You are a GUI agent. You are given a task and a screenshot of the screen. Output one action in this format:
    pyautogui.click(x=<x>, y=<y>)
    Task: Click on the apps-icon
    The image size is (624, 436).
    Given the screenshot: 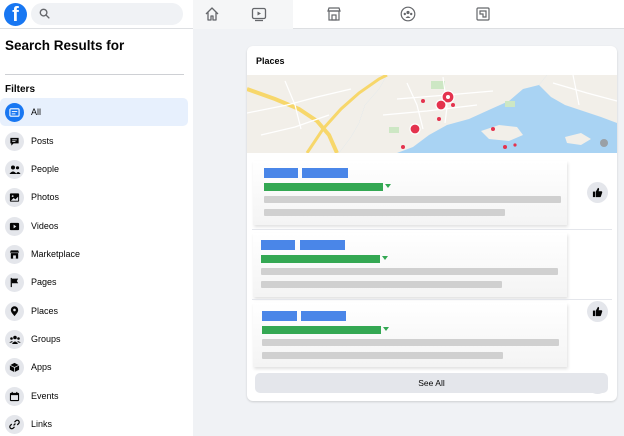 What is the action you would take?
    pyautogui.click(x=14, y=367)
    